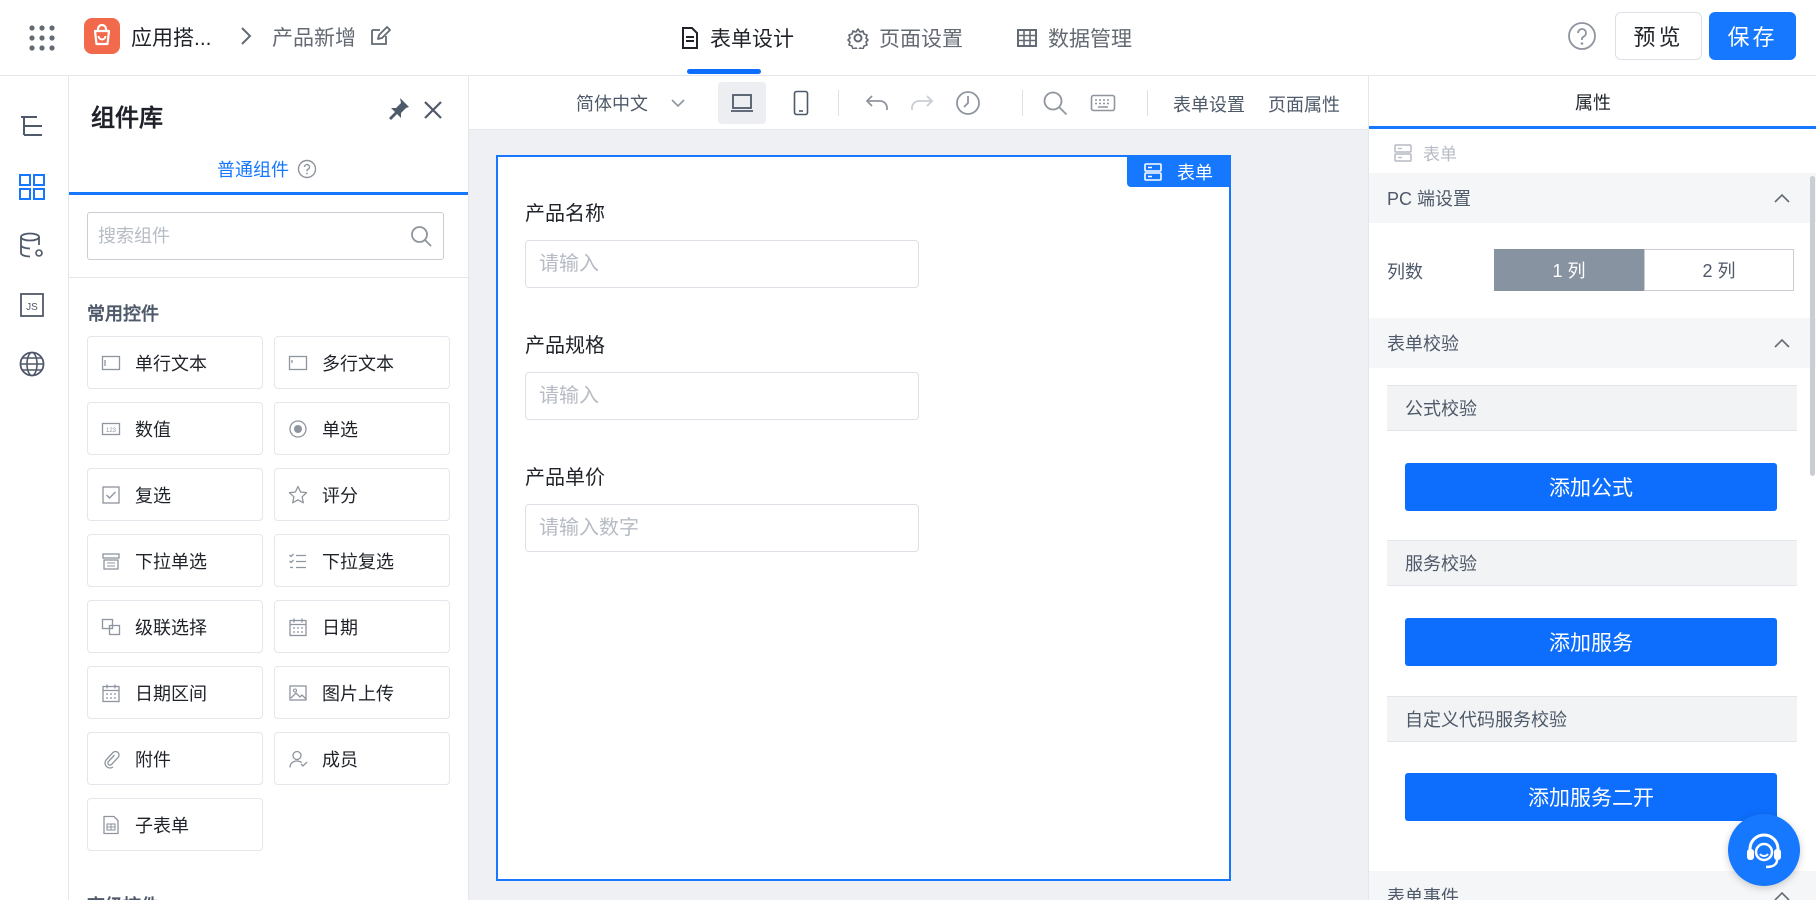 Image resolution: width=1816 pixels, height=900 pixels. I want to click on form-badge: 表单, so click(1178, 172).